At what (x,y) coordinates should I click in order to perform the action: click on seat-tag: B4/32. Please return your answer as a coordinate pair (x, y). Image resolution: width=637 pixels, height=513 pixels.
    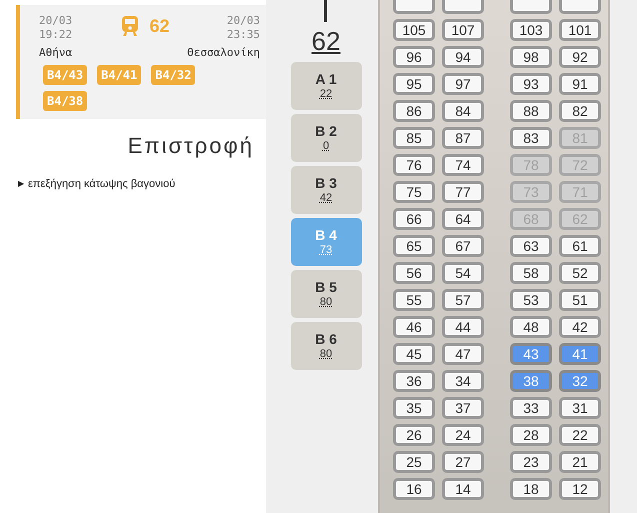
    Looking at the image, I should click on (173, 74).